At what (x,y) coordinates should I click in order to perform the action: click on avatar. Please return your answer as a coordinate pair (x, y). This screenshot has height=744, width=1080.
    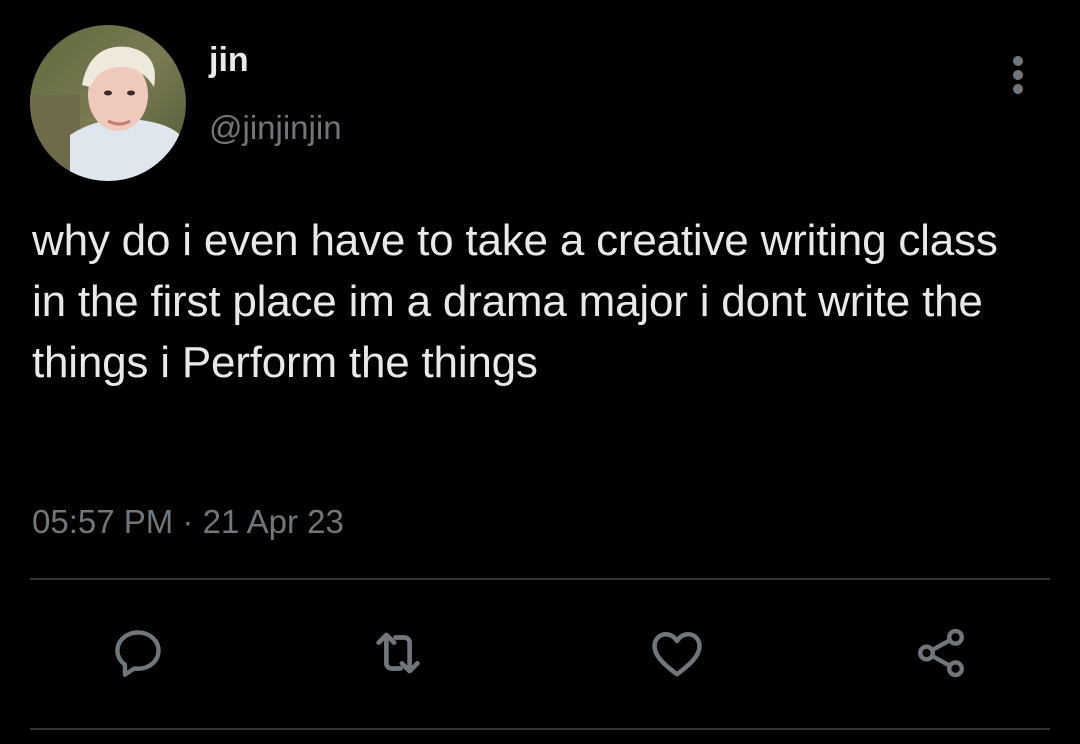
    Looking at the image, I should click on (108, 103).